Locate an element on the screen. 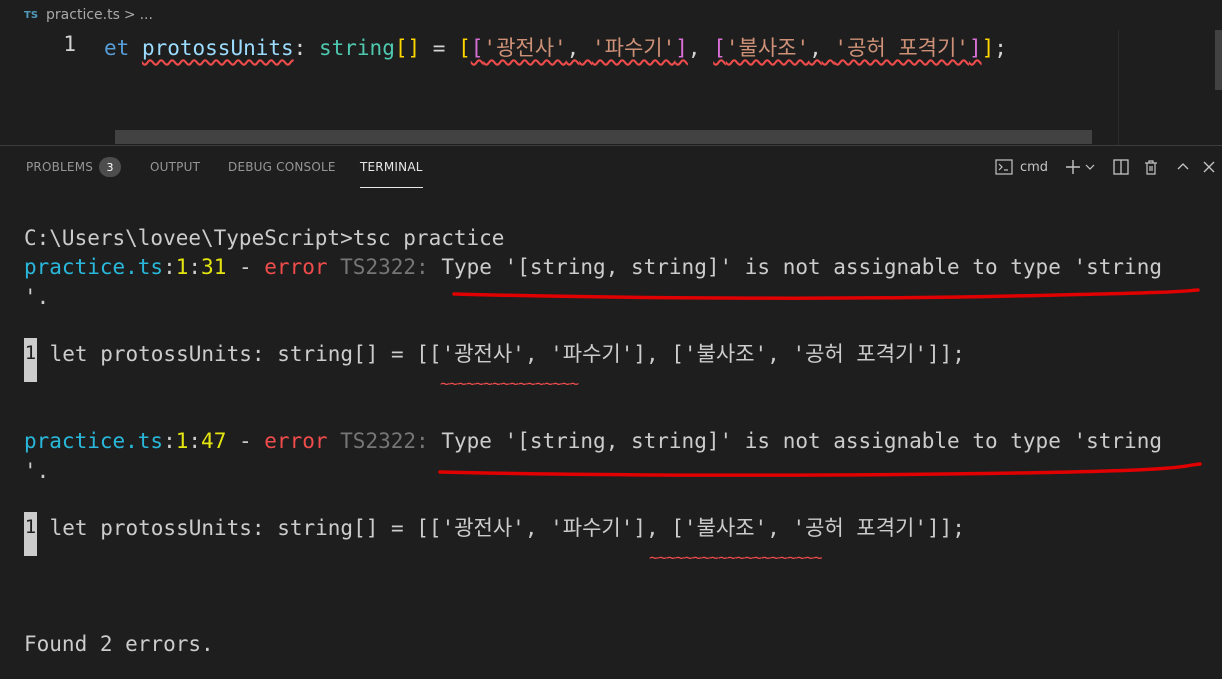 This screenshot has width=1222, height=679. error-tildes: ~~~~~~~~~~~~~~~~~~~~ is located at coordinates (736, 557).